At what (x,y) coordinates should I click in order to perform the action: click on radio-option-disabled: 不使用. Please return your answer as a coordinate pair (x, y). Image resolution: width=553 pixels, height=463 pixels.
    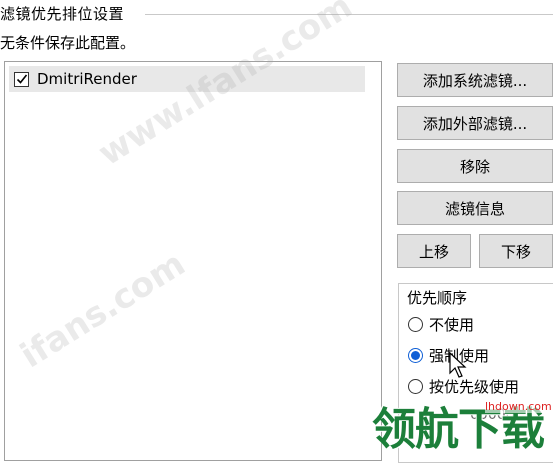
    Looking at the image, I should click on (441, 324).